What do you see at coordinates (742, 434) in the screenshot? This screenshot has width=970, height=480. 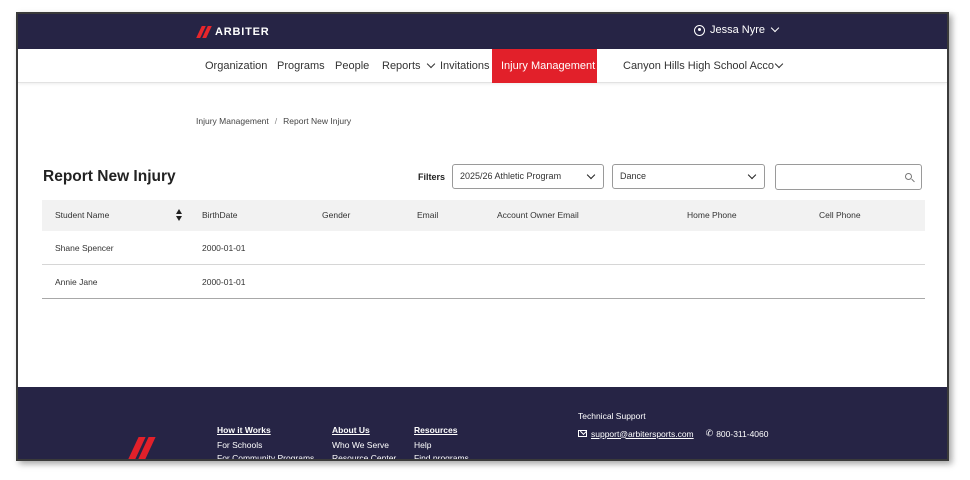 I see `support-phone: 800-311-4060` at bounding box center [742, 434].